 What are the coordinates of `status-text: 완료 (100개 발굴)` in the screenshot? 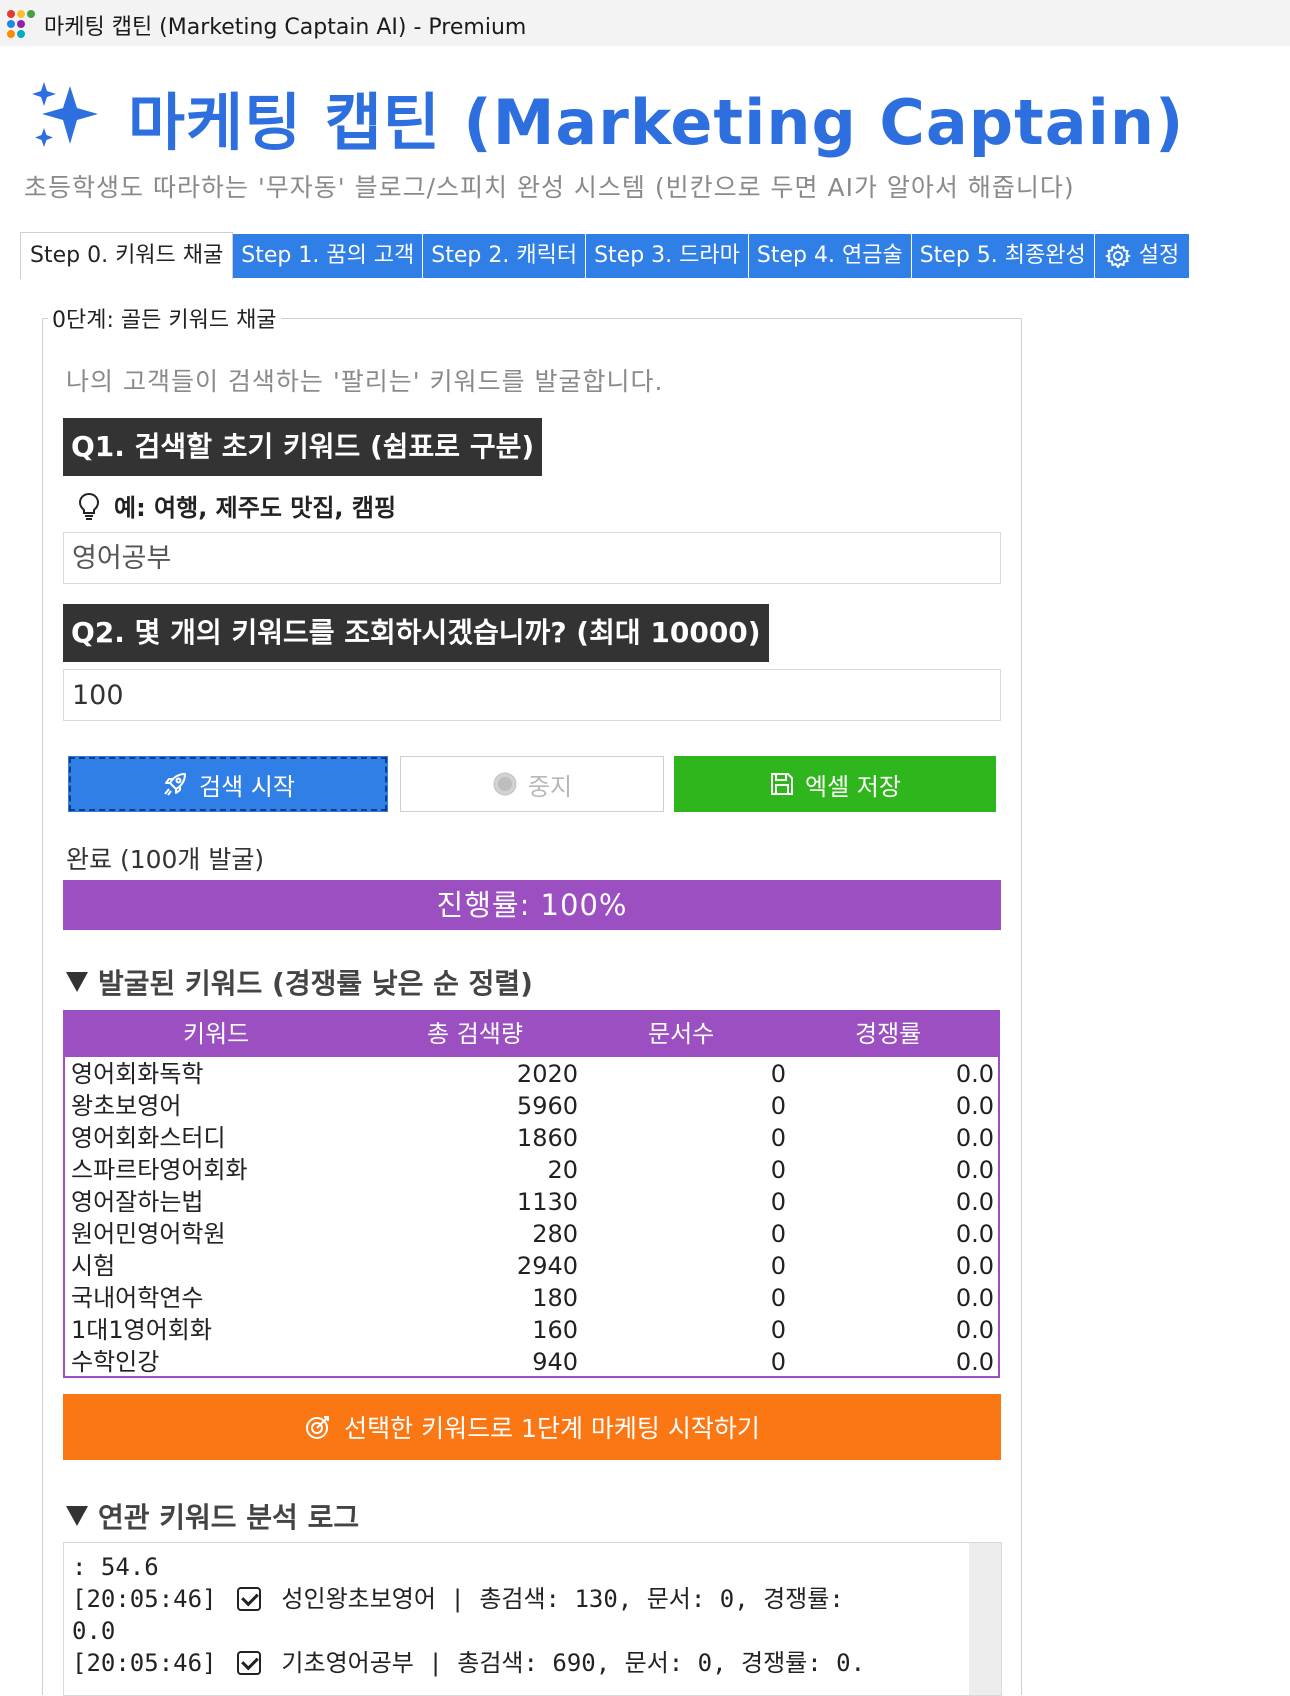 It's located at (165, 859).